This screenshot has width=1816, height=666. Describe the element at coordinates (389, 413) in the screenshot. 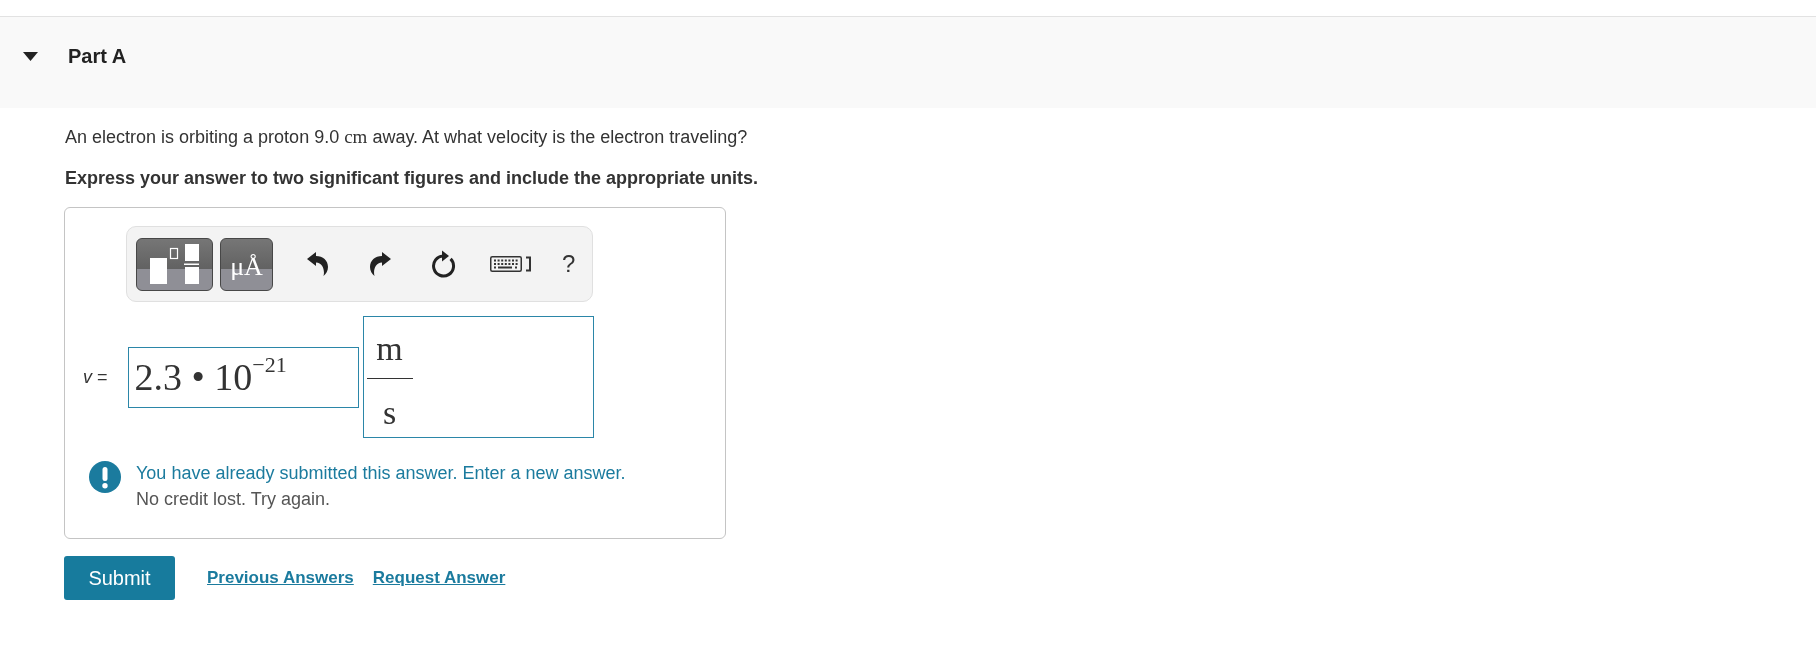

I see `unit-denominator: s` at that location.